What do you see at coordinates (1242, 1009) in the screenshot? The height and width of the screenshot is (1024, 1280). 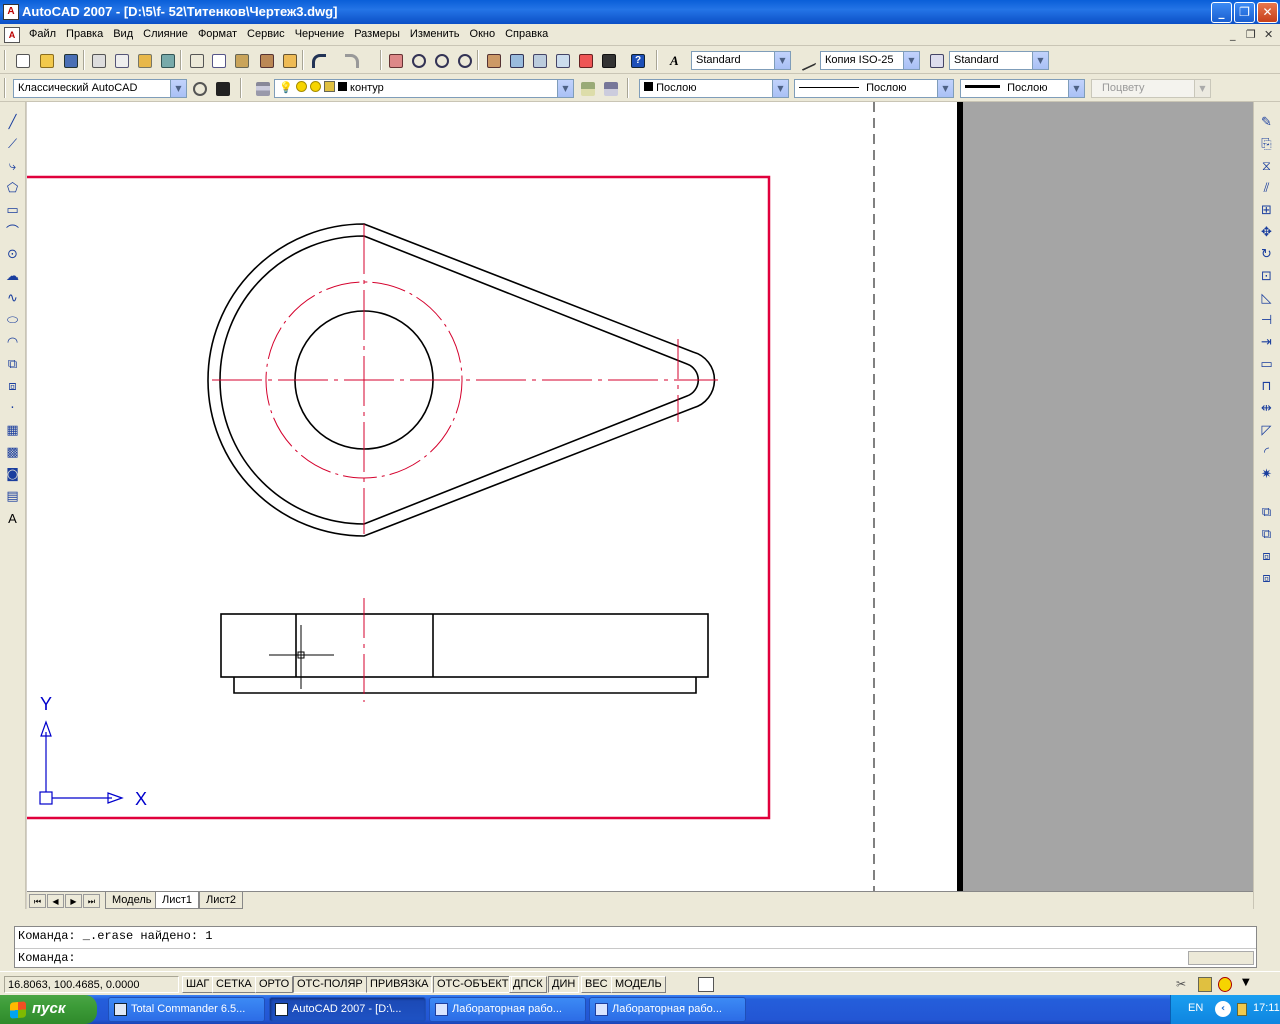 I see `tray-app-icon` at bounding box center [1242, 1009].